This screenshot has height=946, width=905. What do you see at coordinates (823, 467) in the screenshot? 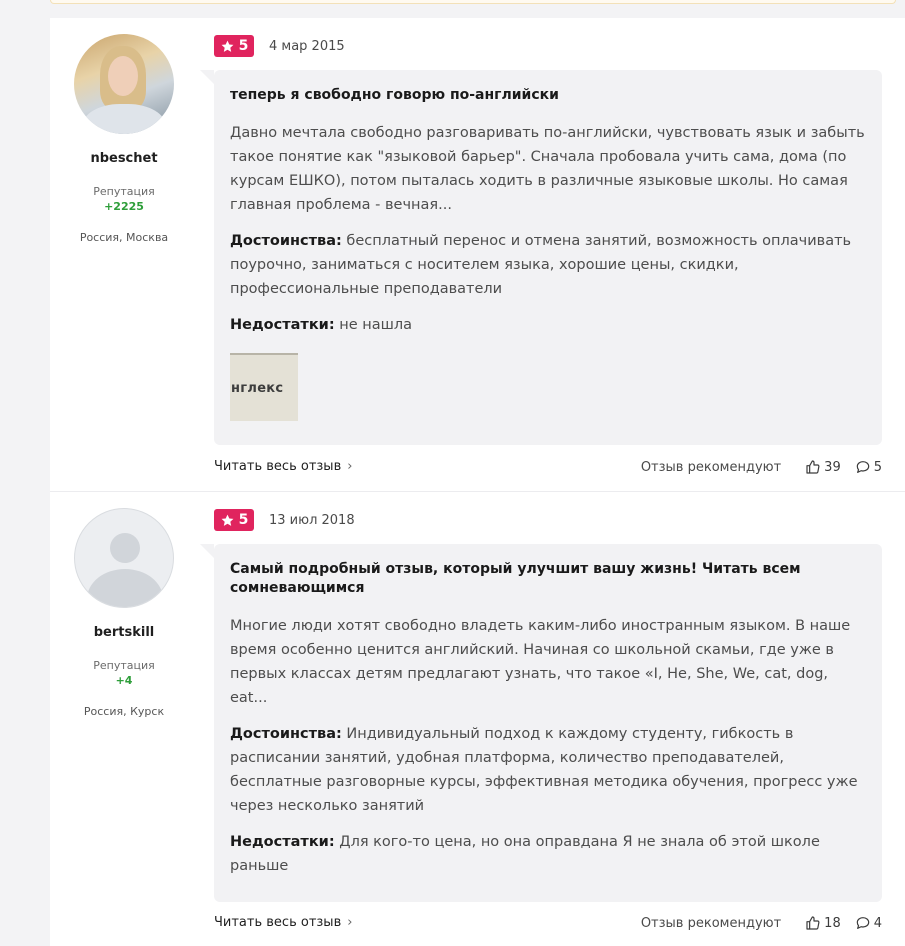
I see `like-button: 39` at bounding box center [823, 467].